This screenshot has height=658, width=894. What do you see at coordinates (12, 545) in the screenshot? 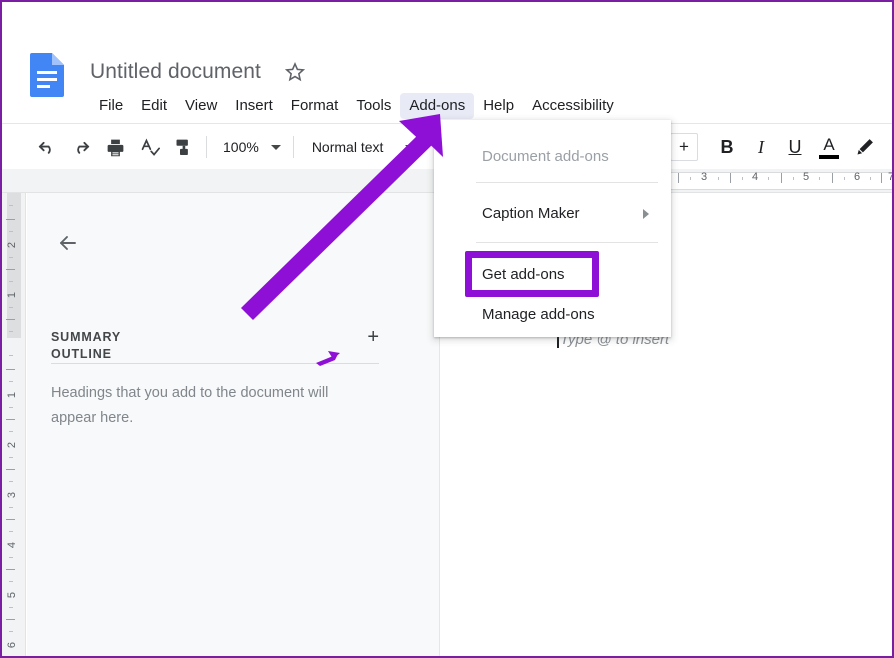
I see `vruler-tick-4: 4` at bounding box center [12, 545].